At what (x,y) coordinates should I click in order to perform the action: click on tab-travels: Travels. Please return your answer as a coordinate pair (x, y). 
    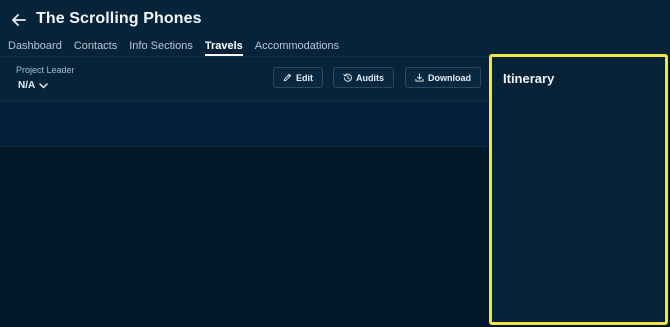
    Looking at the image, I should click on (223, 48).